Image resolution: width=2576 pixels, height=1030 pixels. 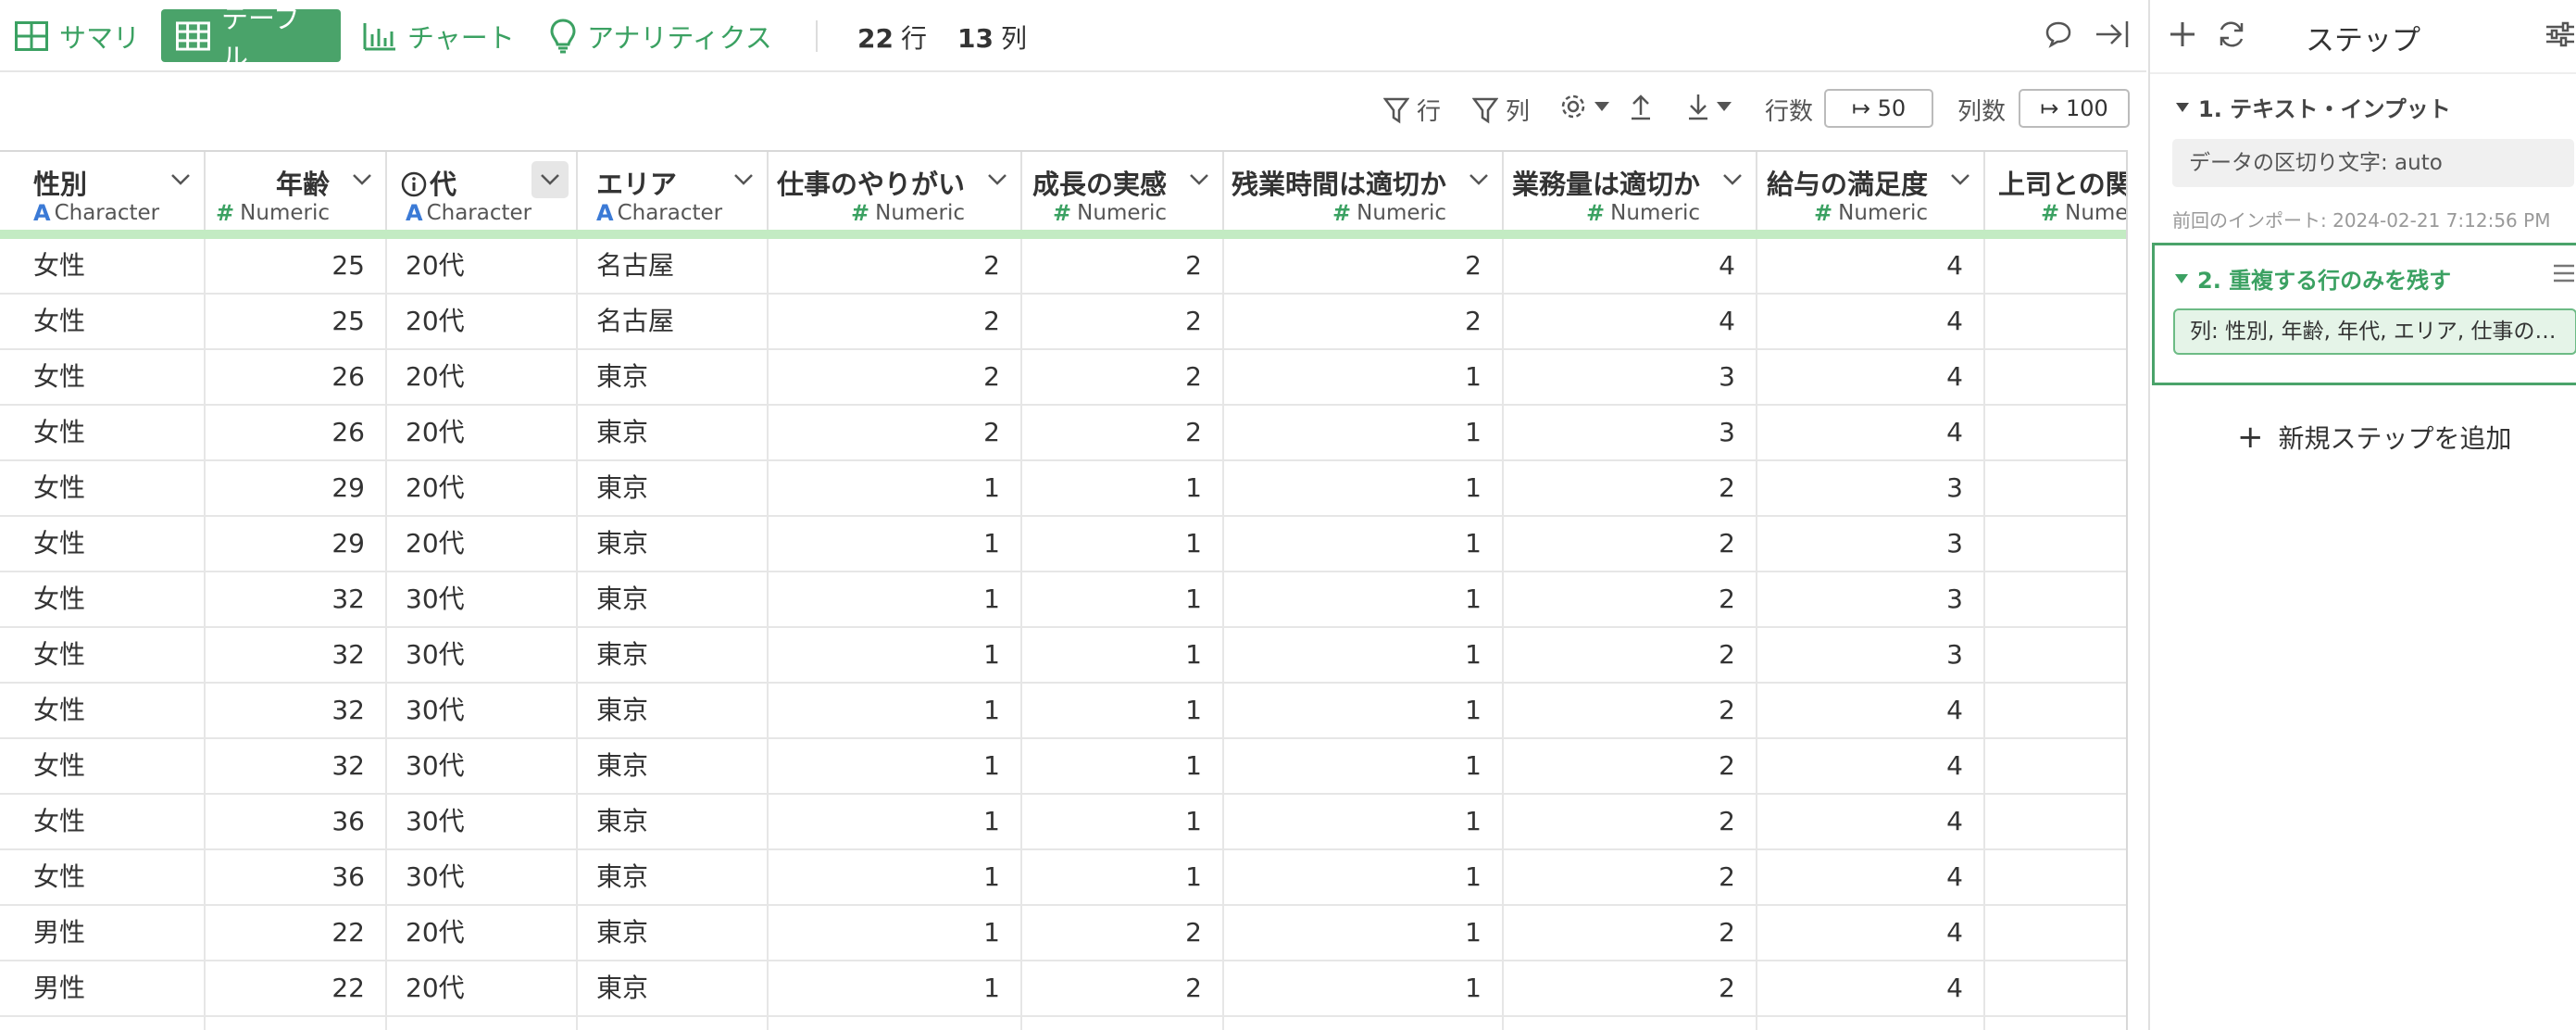 What do you see at coordinates (1063, 489) in the screenshot?
I see `table-row: 女性 29 20代 東京 1 1 1 2 3` at bounding box center [1063, 489].